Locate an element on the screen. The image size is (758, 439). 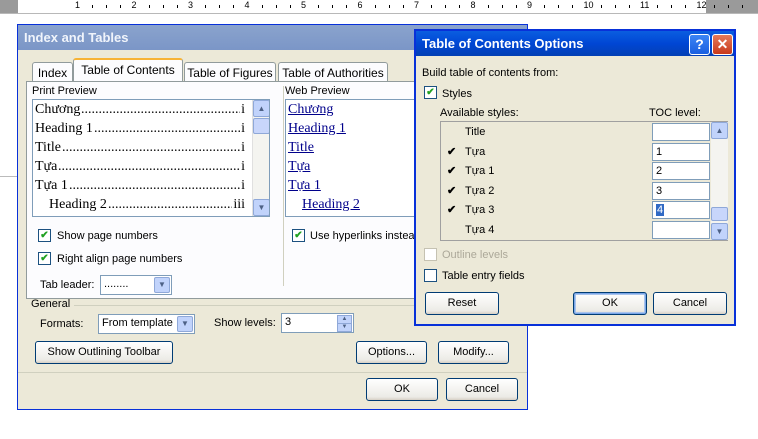
tab-leader-select: ........ ▼ is located at coordinates (136, 285).